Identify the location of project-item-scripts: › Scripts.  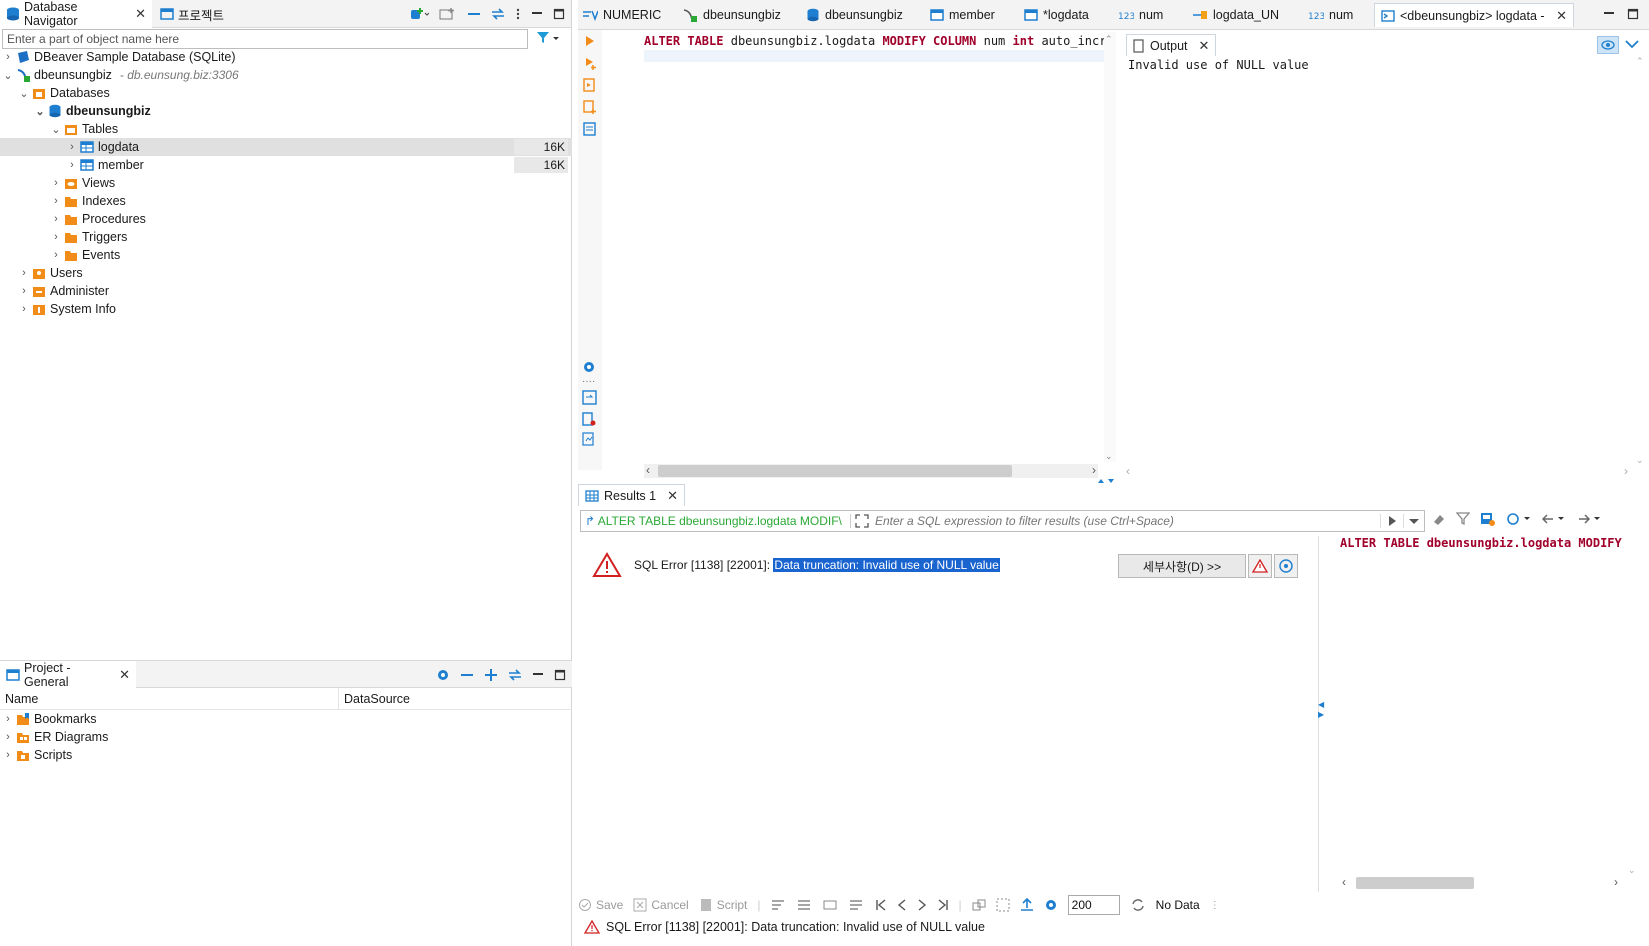
(286, 755).